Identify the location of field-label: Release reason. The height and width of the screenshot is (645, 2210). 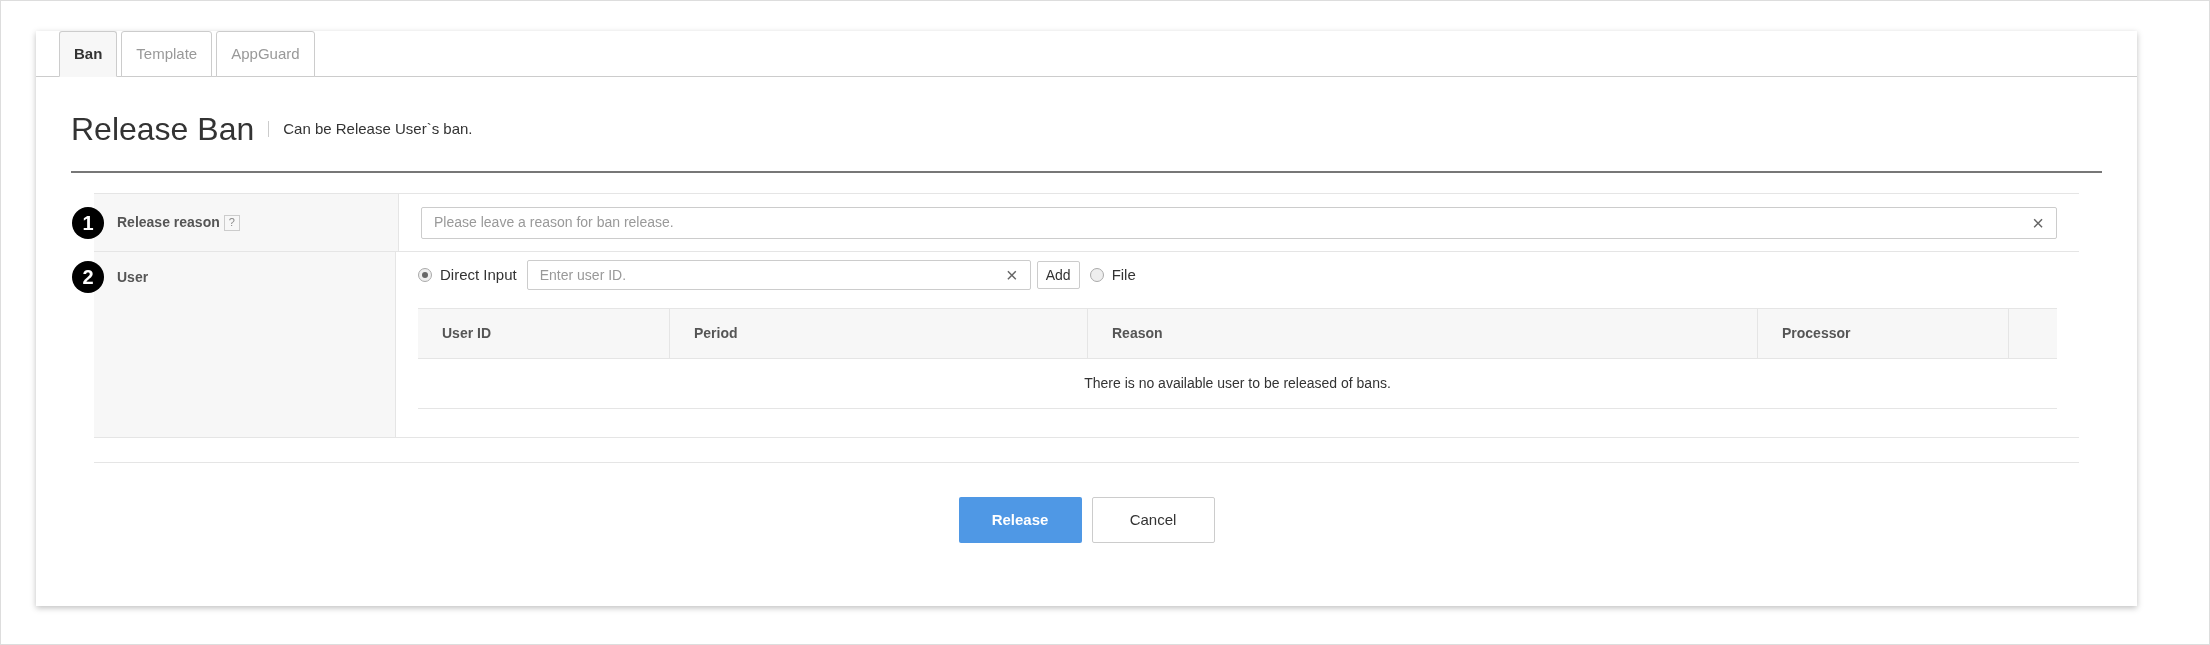
(168, 222).